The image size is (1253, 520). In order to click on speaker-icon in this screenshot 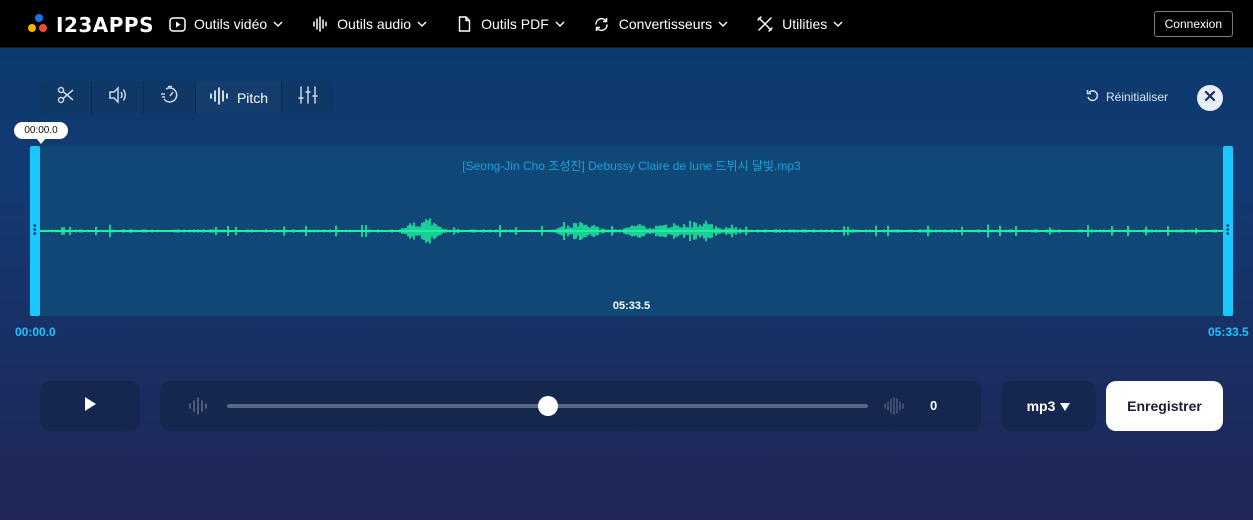, I will do `click(118, 97)`.